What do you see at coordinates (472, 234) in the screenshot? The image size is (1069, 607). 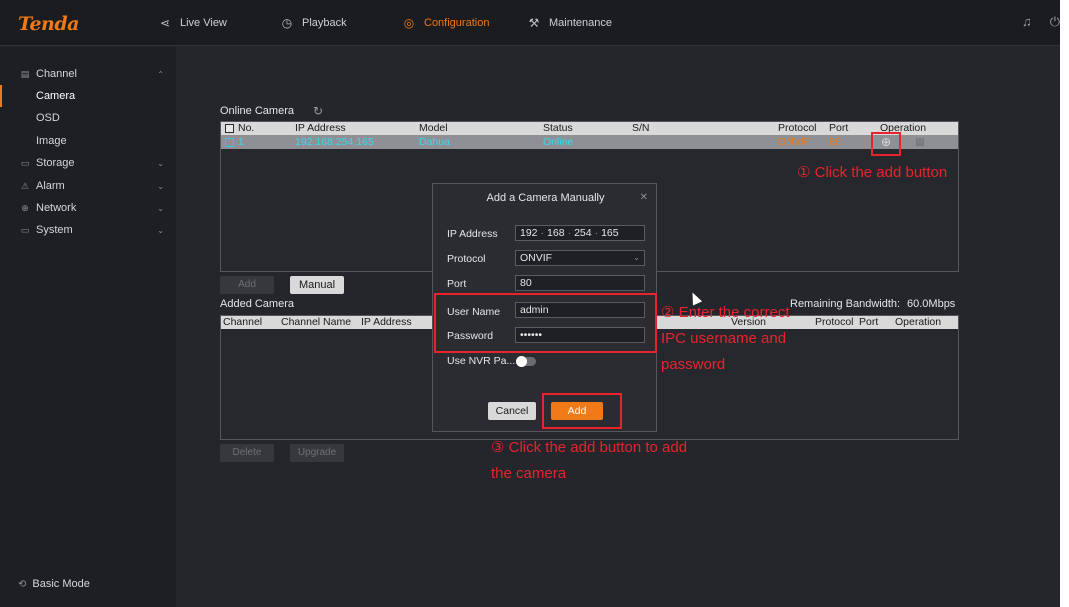 I see `ip-address-label: IP Address` at bounding box center [472, 234].